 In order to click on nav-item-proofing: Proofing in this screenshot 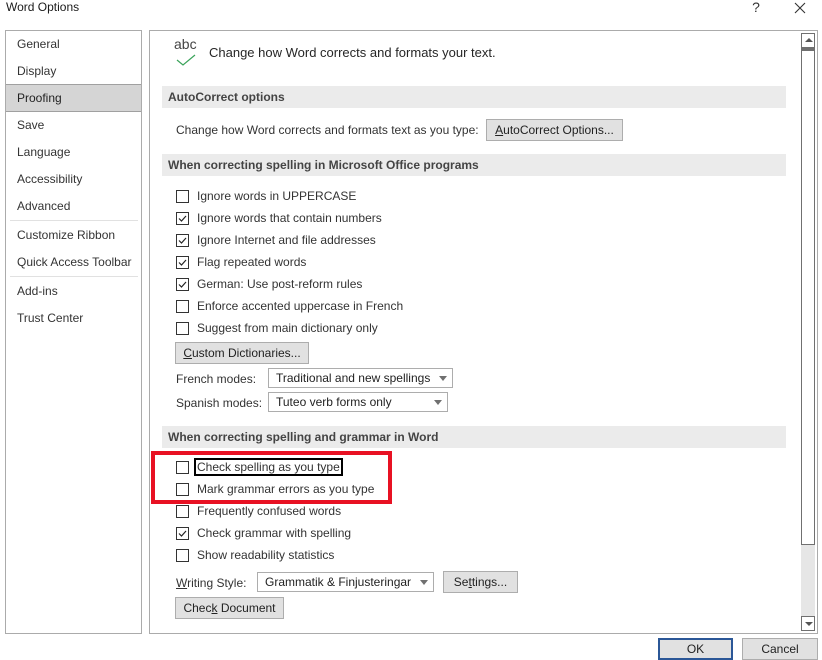, I will do `click(73, 98)`.